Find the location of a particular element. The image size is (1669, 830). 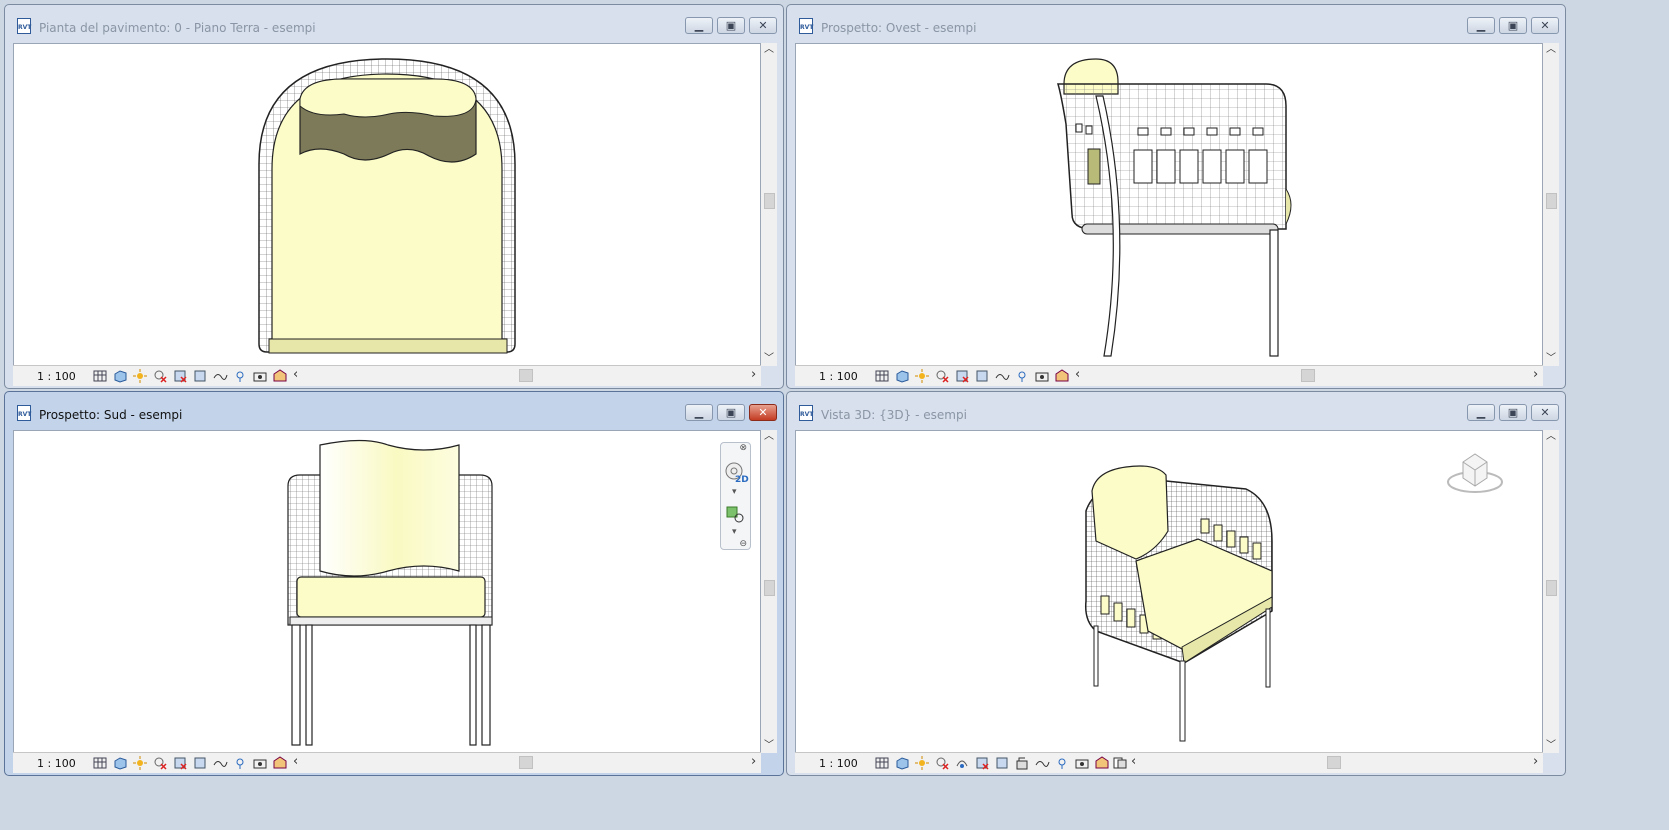

zoom-region-icon is located at coordinates (737, 515).